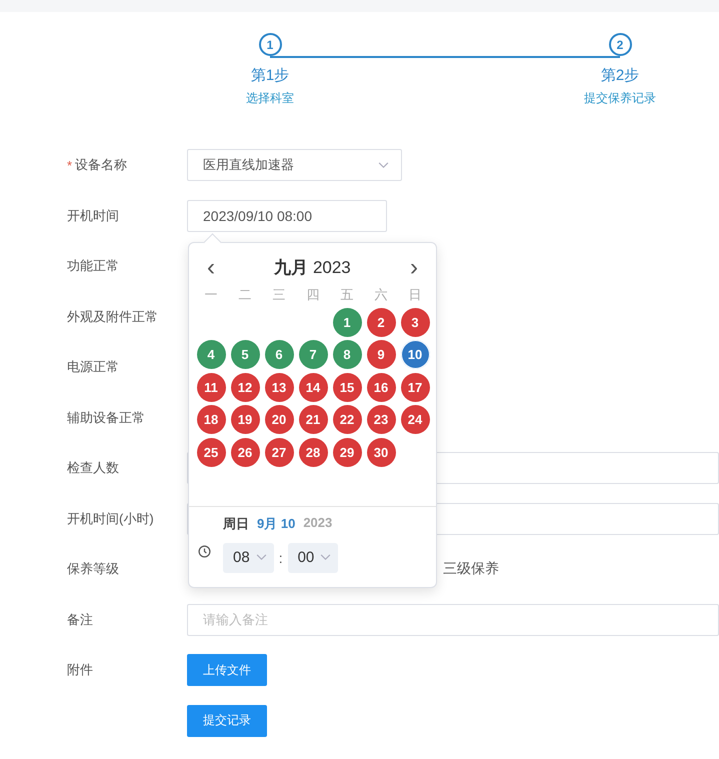 This screenshot has height=759, width=719. I want to click on calendar-day: 16, so click(381, 387).